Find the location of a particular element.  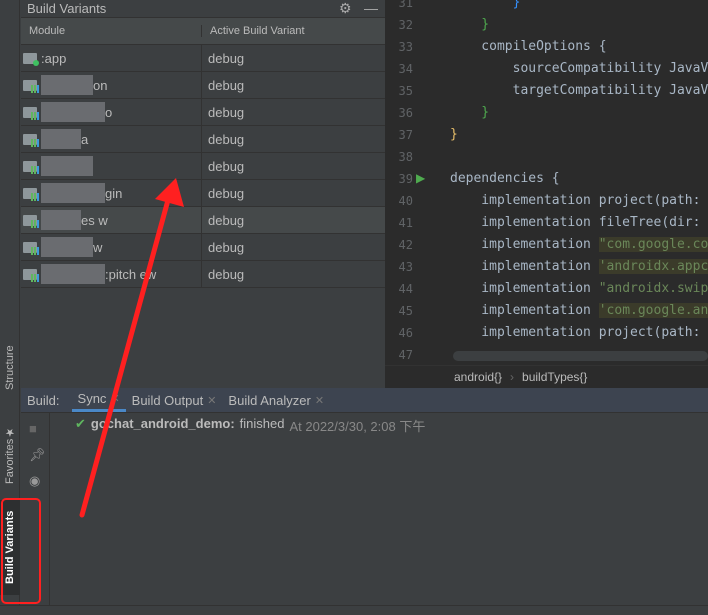

breadcrumb-android: android{} is located at coordinates (478, 377).